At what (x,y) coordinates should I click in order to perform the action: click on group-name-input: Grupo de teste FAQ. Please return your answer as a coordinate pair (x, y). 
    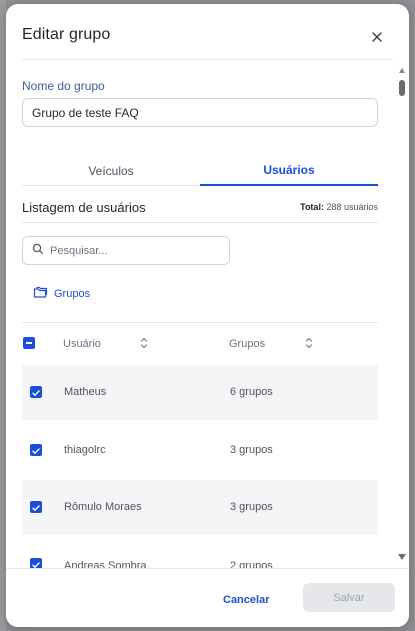
    Looking at the image, I should click on (200, 112).